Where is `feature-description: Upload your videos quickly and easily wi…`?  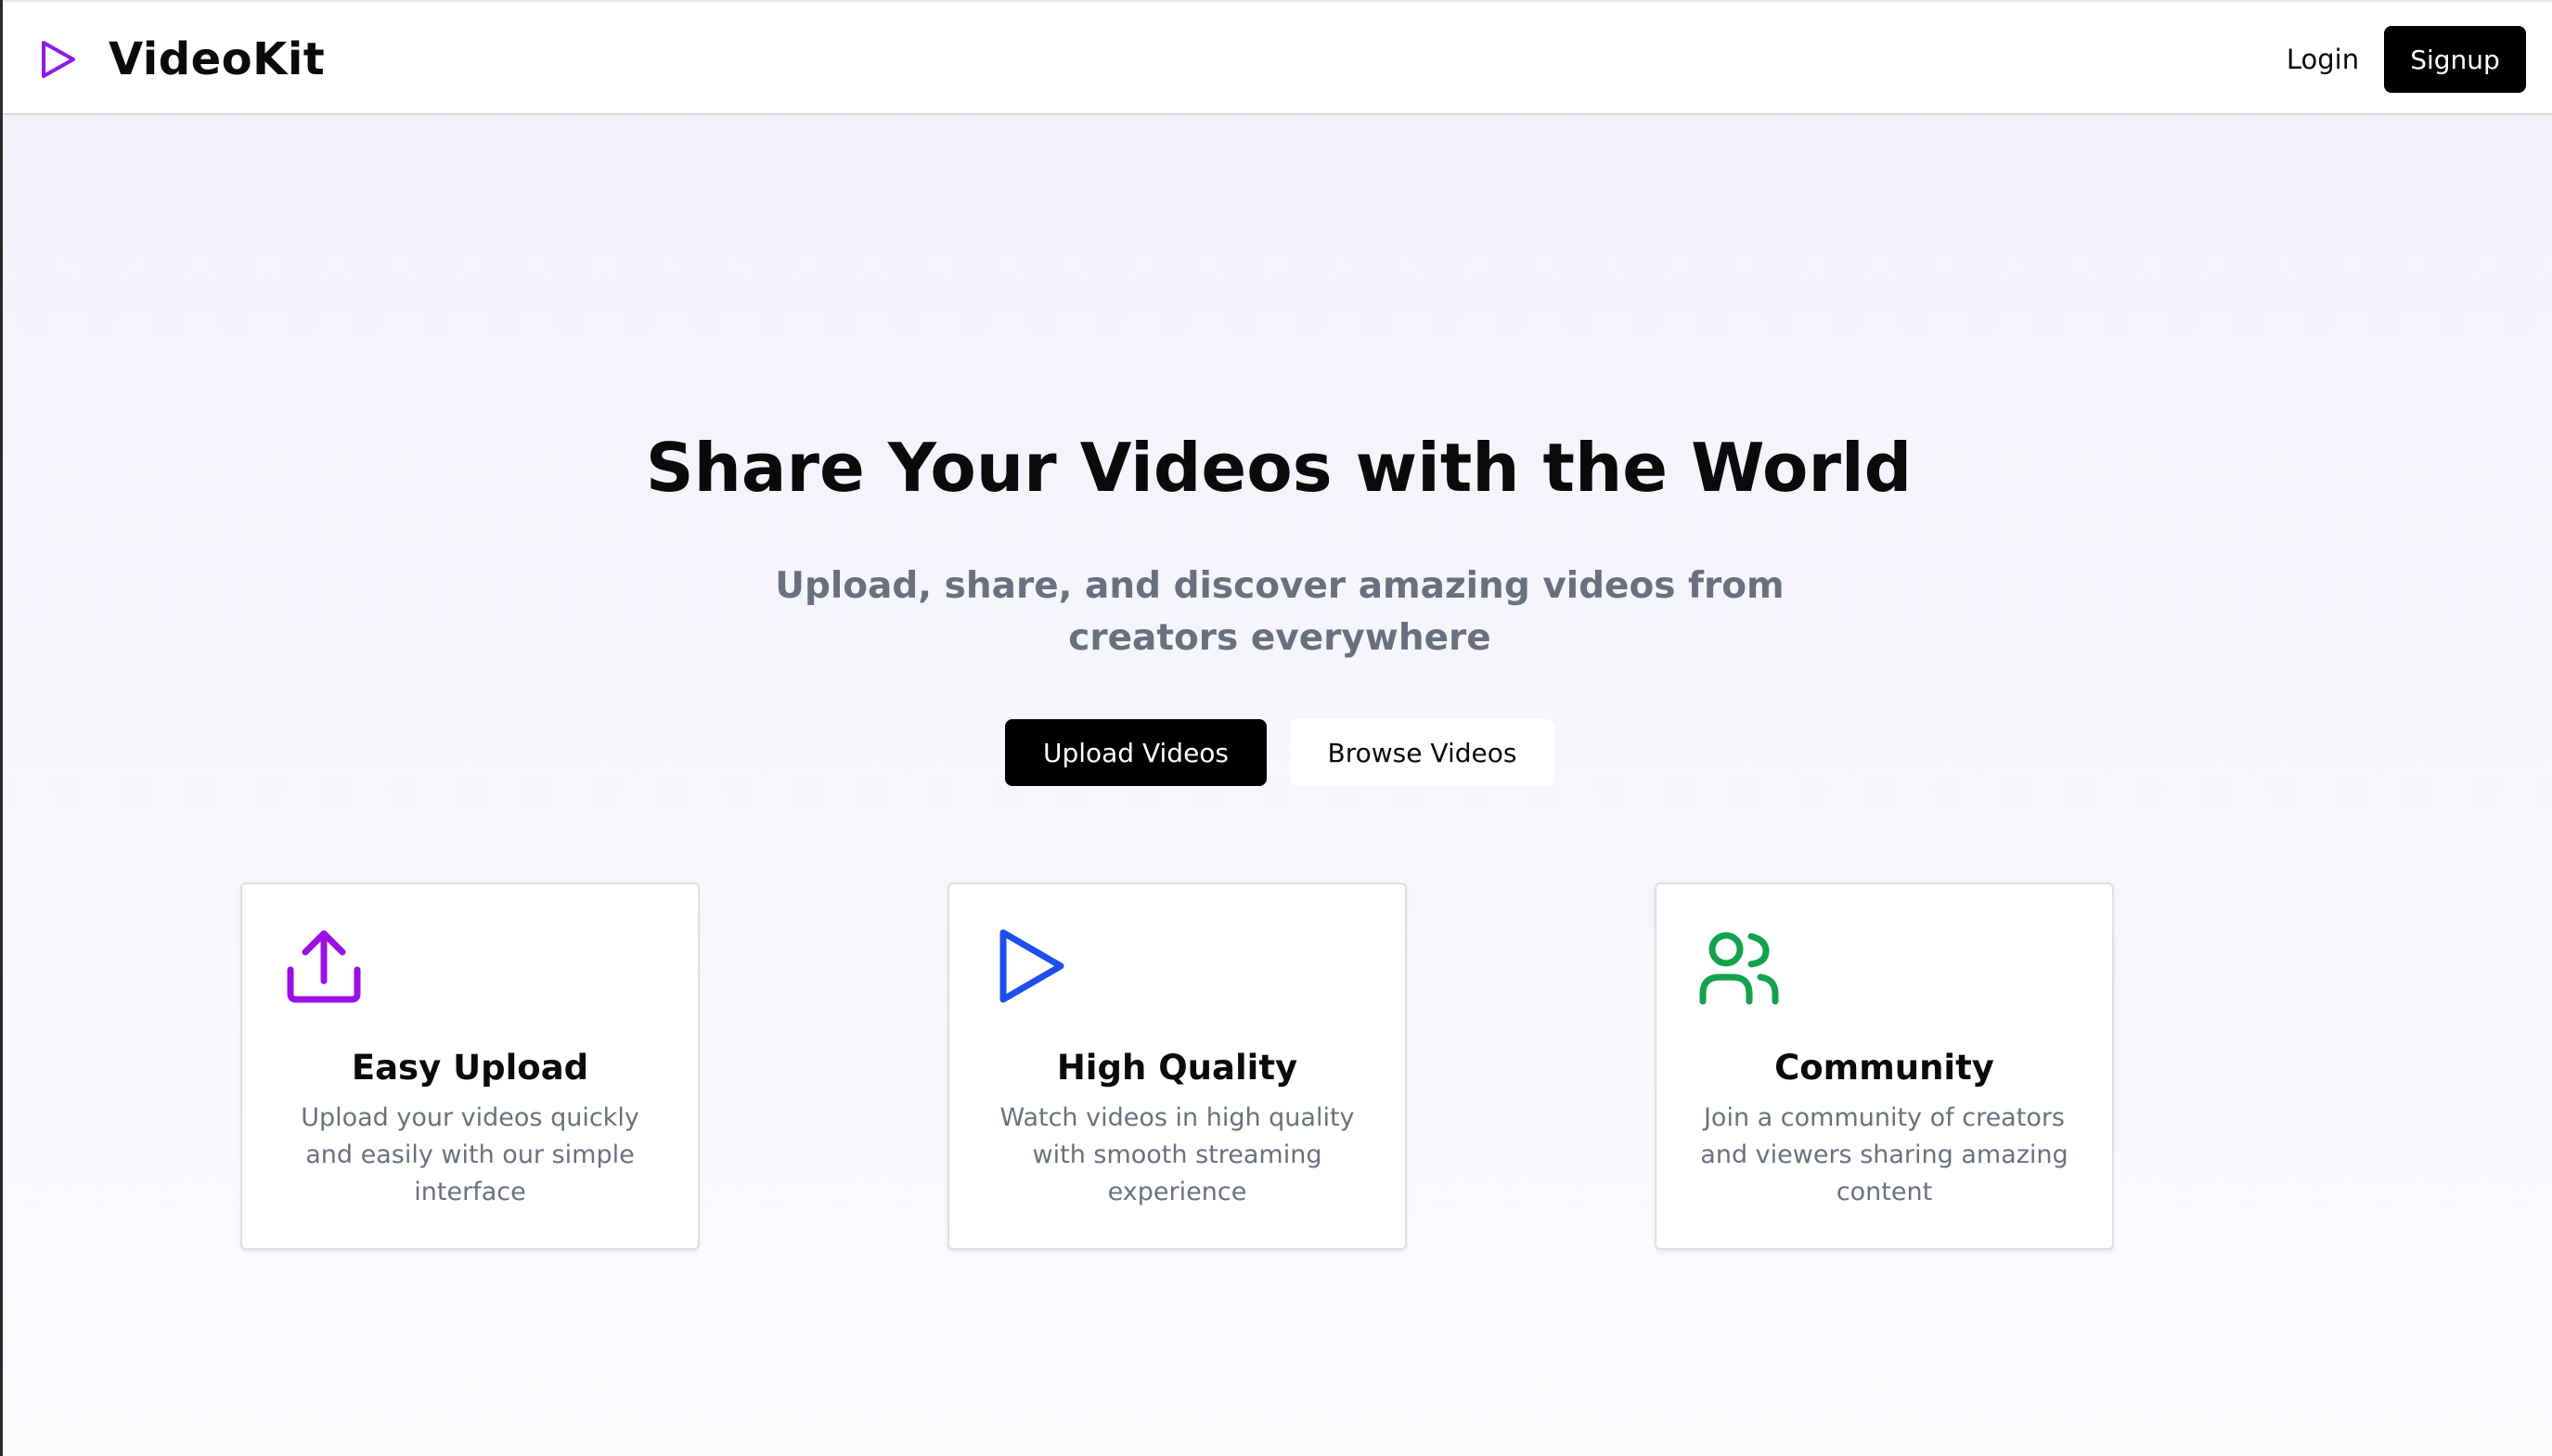
feature-description: Upload your videos quickly and easily wi… is located at coordinates (470, 1154).